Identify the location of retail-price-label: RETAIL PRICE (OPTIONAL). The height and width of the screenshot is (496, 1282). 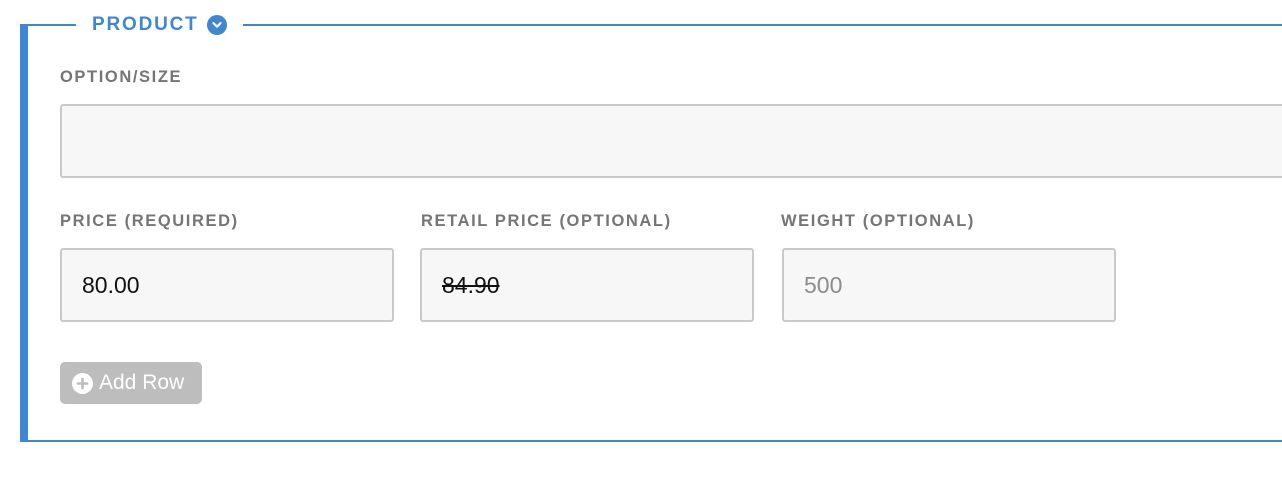
(546, 221).